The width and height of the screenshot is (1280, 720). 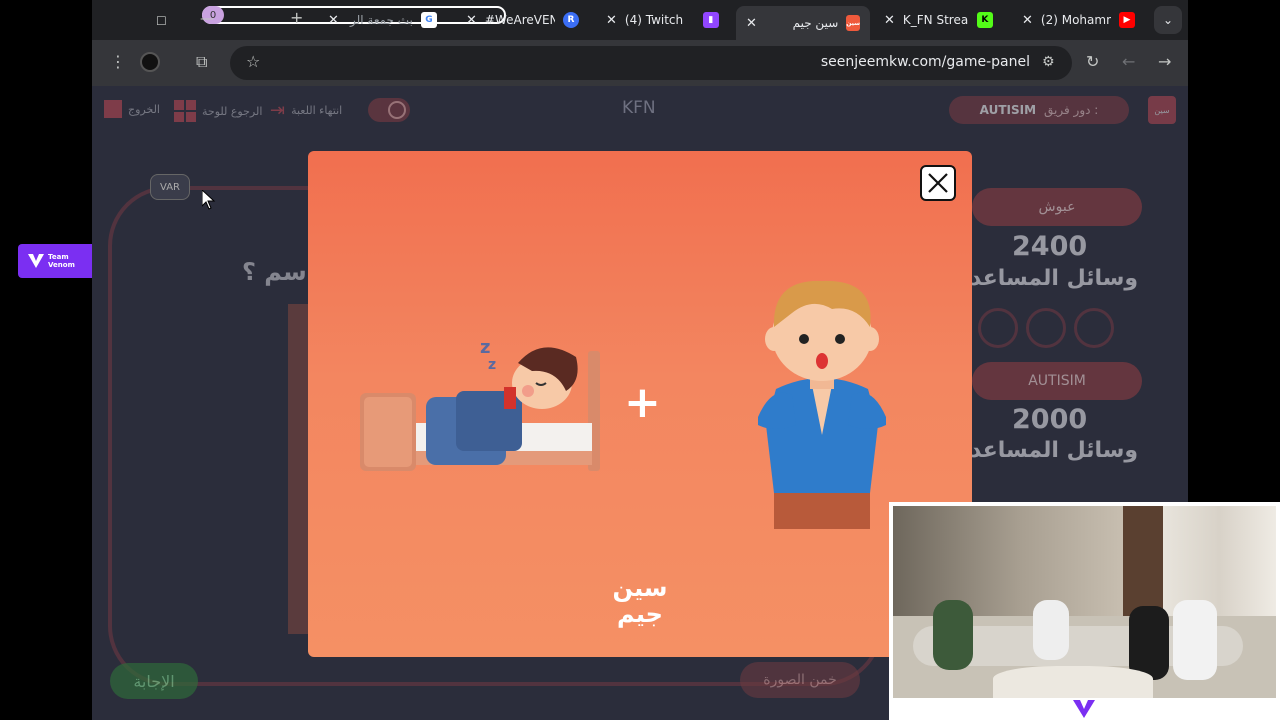 I want to click on timer-toggle, so click(x=389, y=110).